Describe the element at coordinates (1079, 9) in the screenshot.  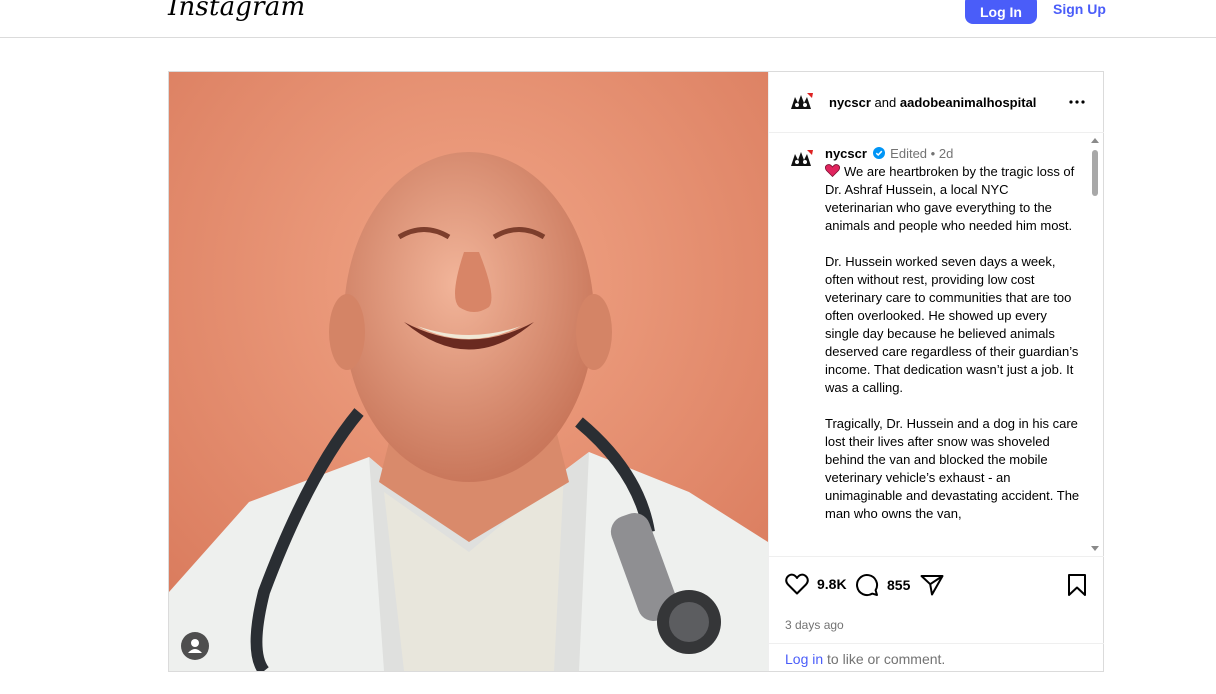
I see `signup-link: Sign Up` at that location.